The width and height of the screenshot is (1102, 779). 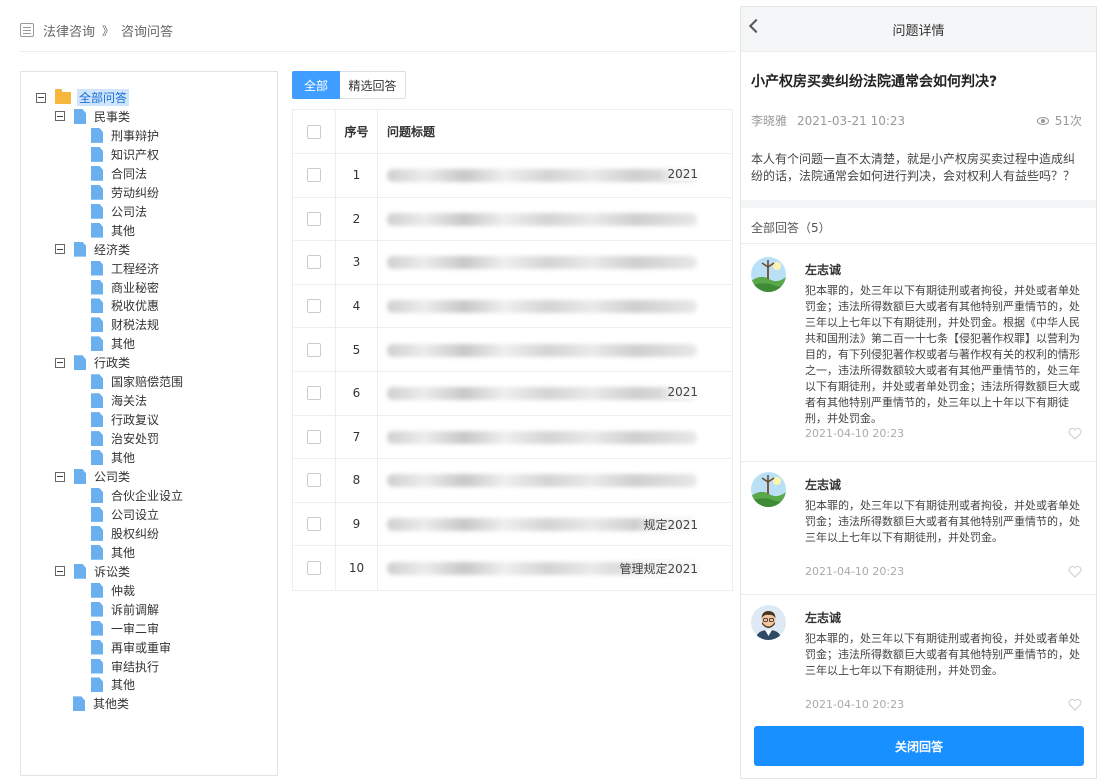 I want to click on table-row: 3, so click(x=512, y=263).